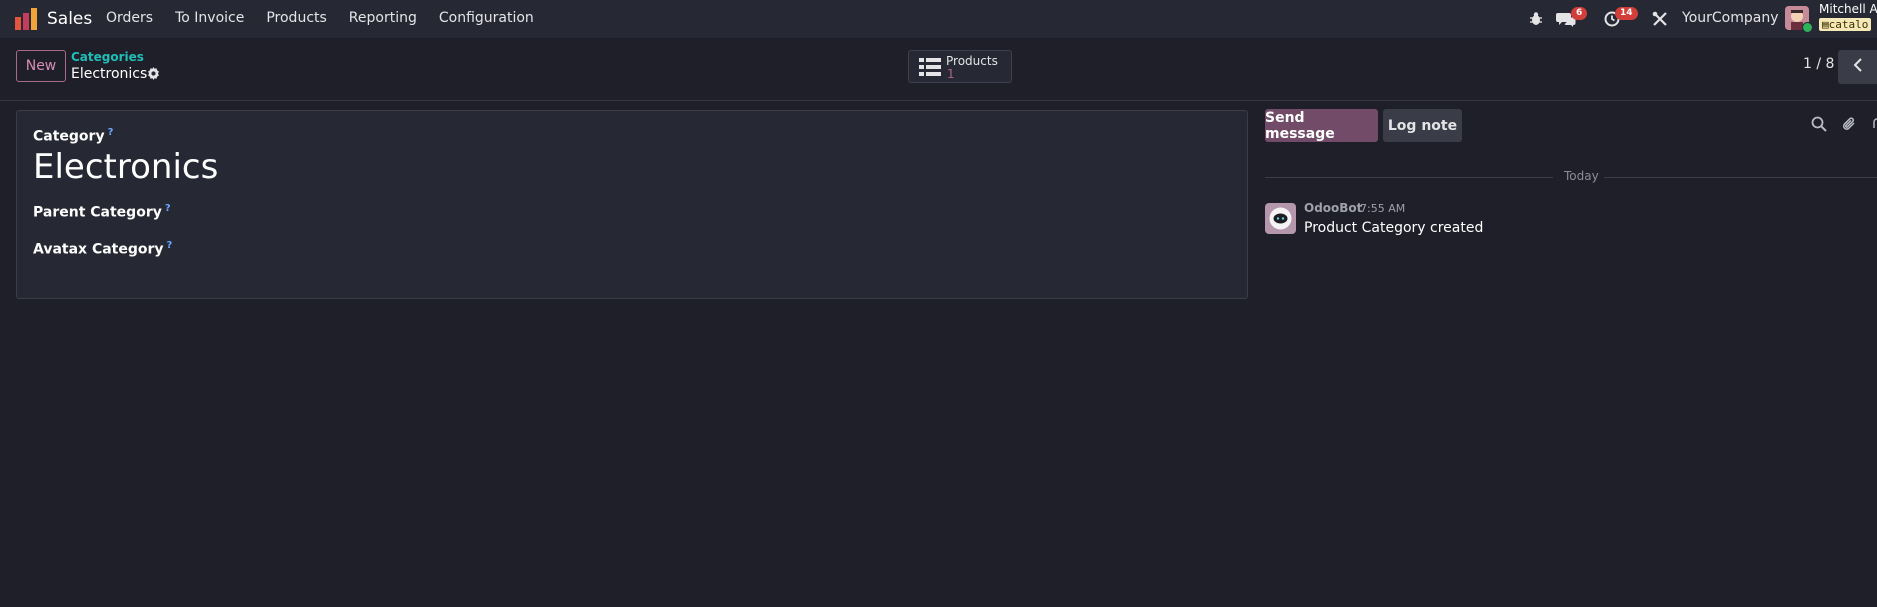 This screenshot has width=1877, height=607. I want to click on category-label: Category?, so click(73, 136).